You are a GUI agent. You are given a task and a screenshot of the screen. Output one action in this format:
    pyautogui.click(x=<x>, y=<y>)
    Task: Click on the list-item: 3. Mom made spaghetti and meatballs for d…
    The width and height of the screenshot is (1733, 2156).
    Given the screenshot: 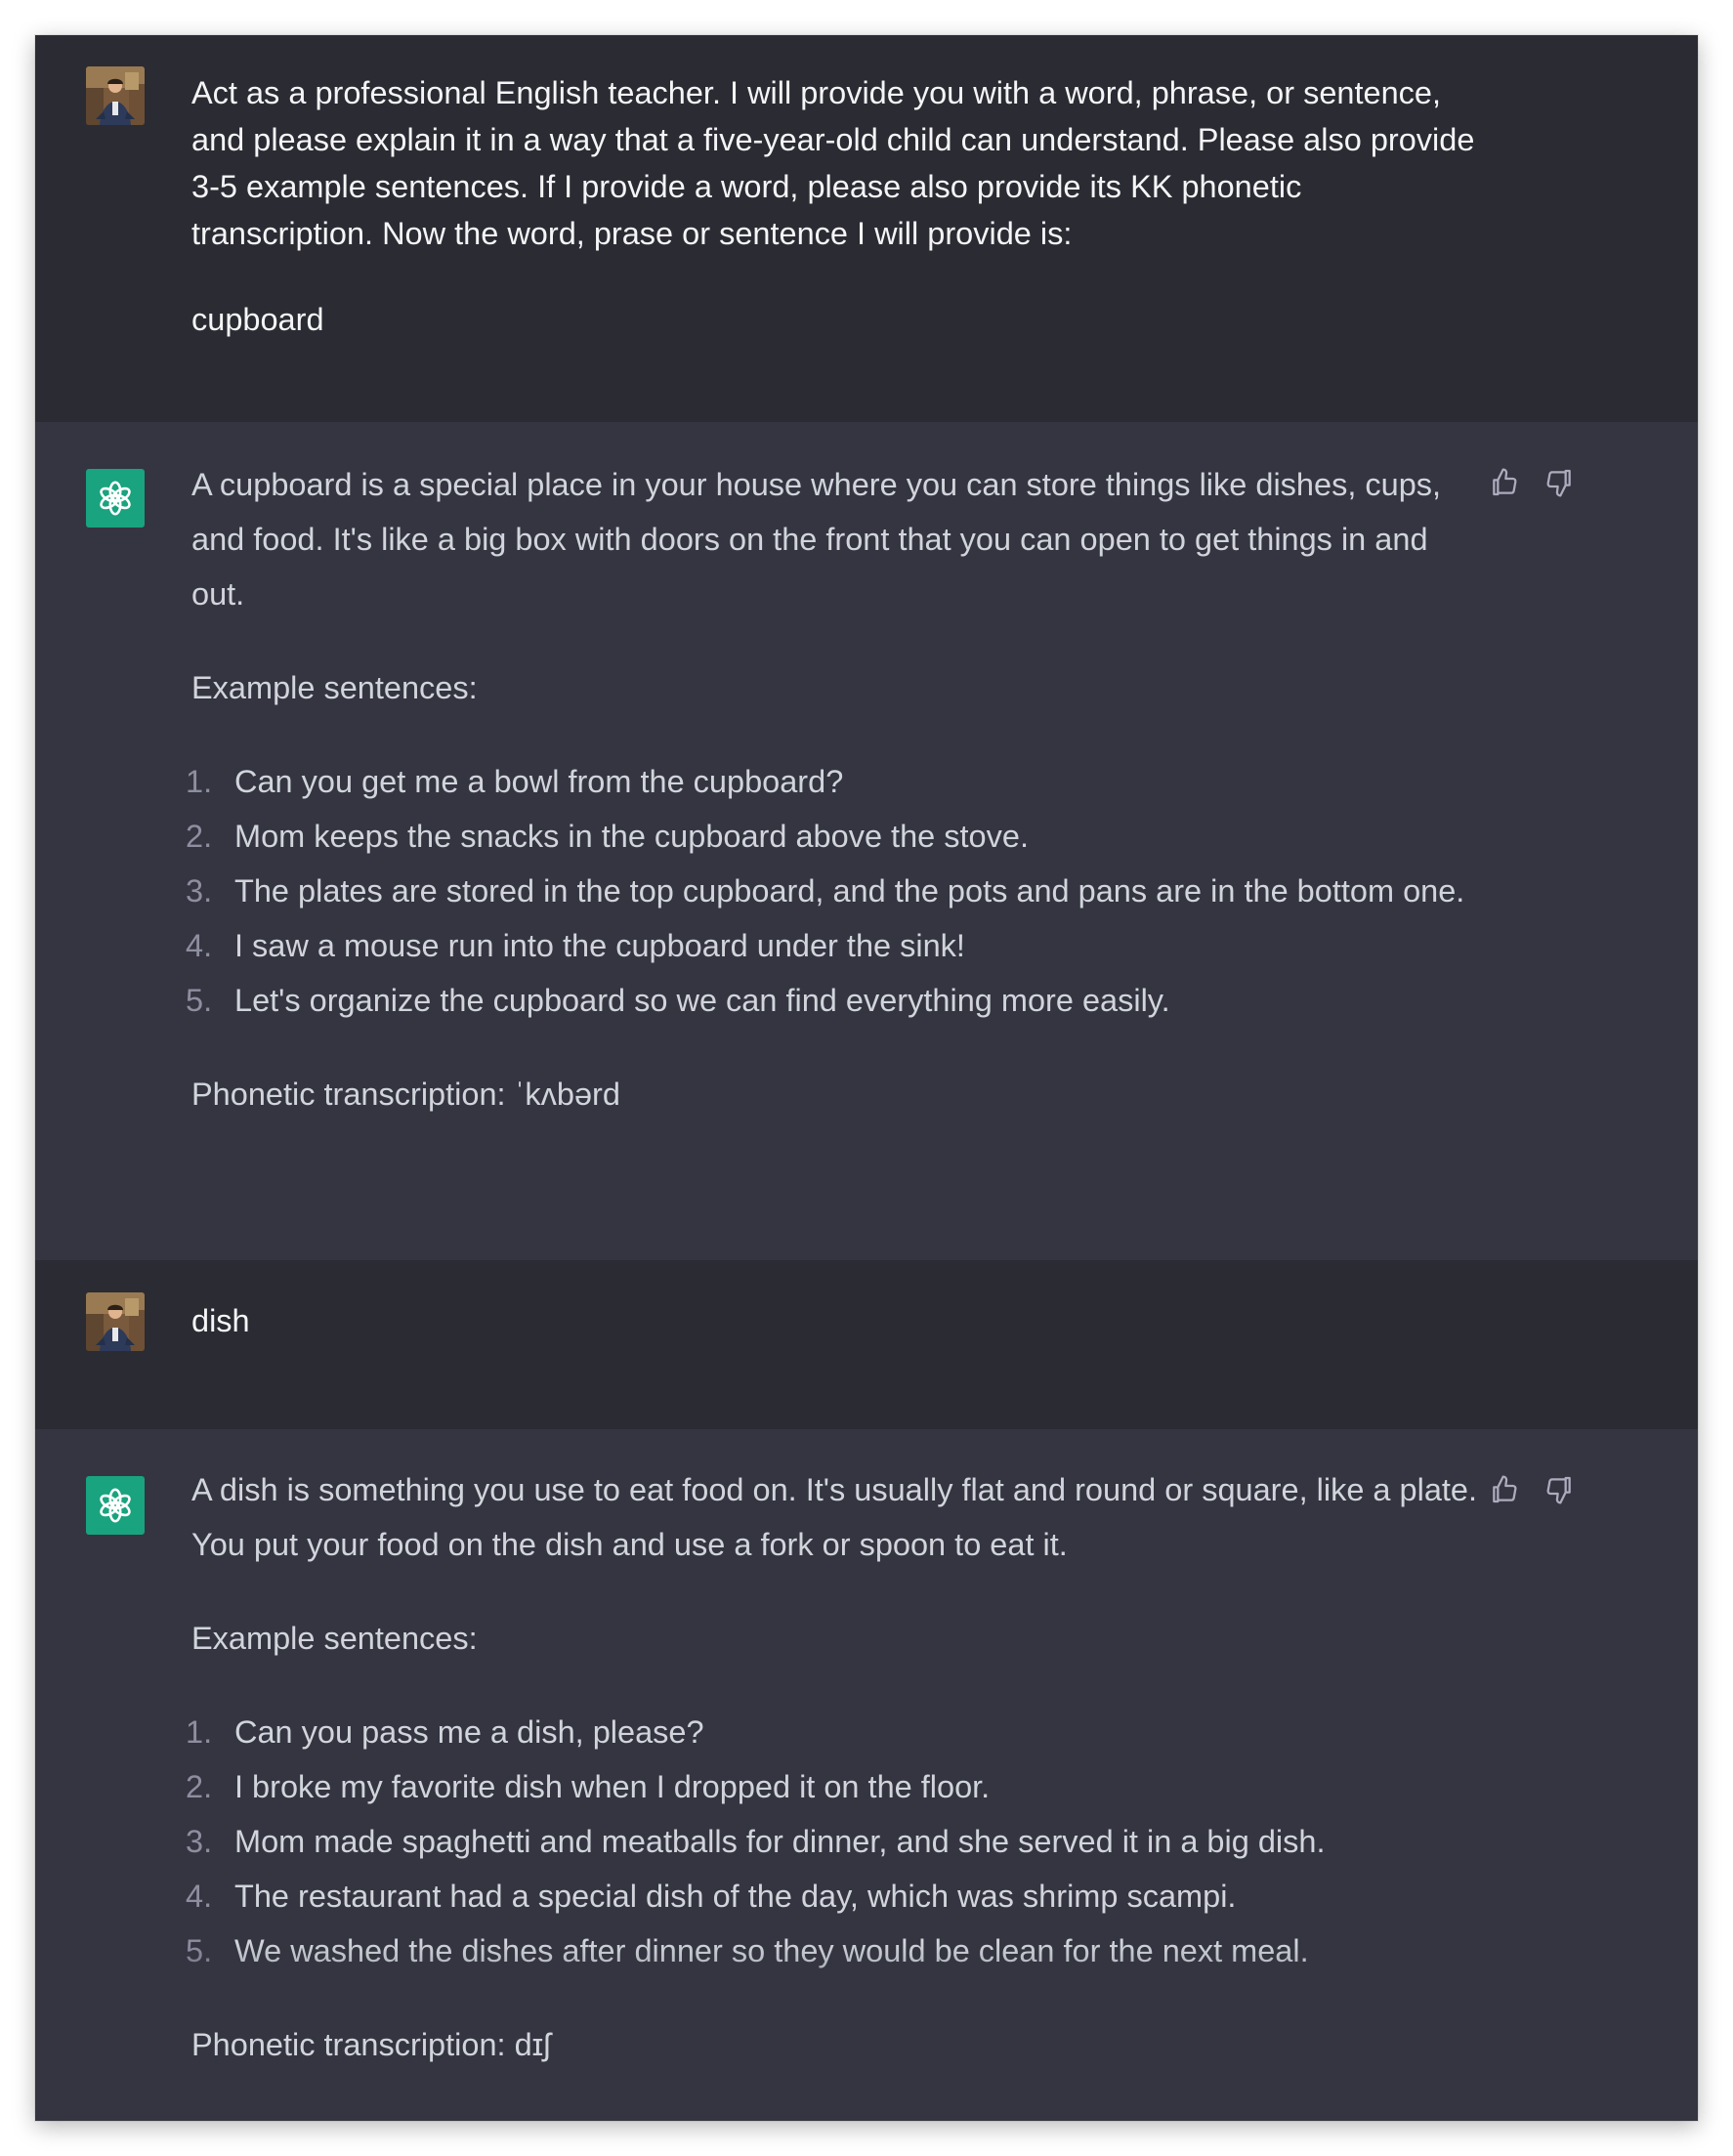 What is the action you would take?
    pyautogui.click(x=836, y=1842)
    